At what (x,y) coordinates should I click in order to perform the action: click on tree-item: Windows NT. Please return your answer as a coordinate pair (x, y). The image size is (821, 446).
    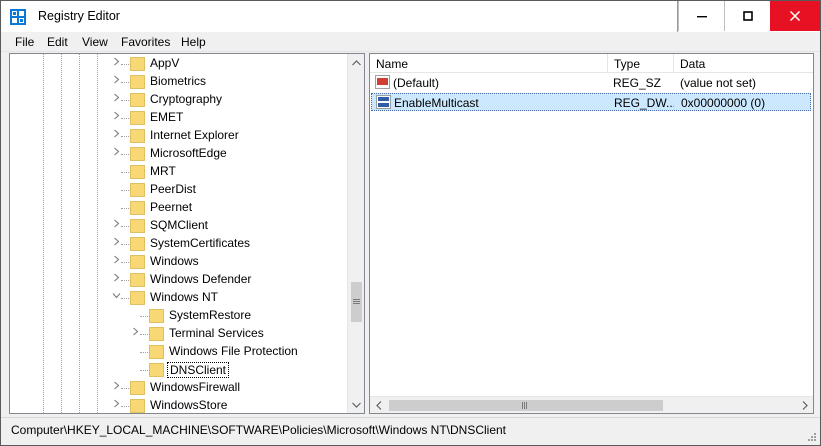
    Looking at the image, I should click on (179, 298).